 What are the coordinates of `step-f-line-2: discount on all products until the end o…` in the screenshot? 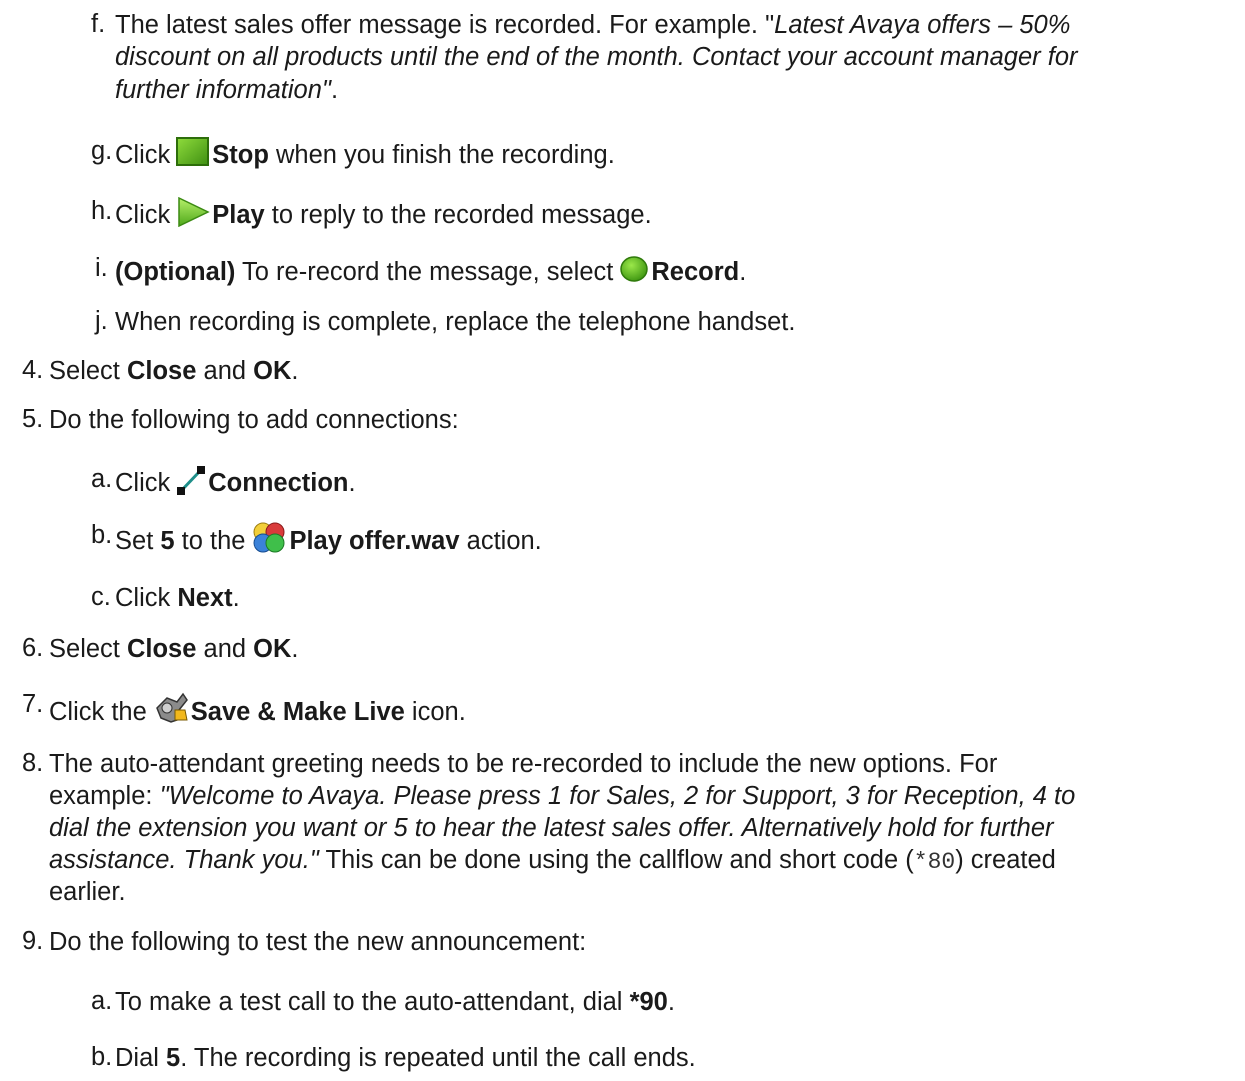 It's located at (596, 57).